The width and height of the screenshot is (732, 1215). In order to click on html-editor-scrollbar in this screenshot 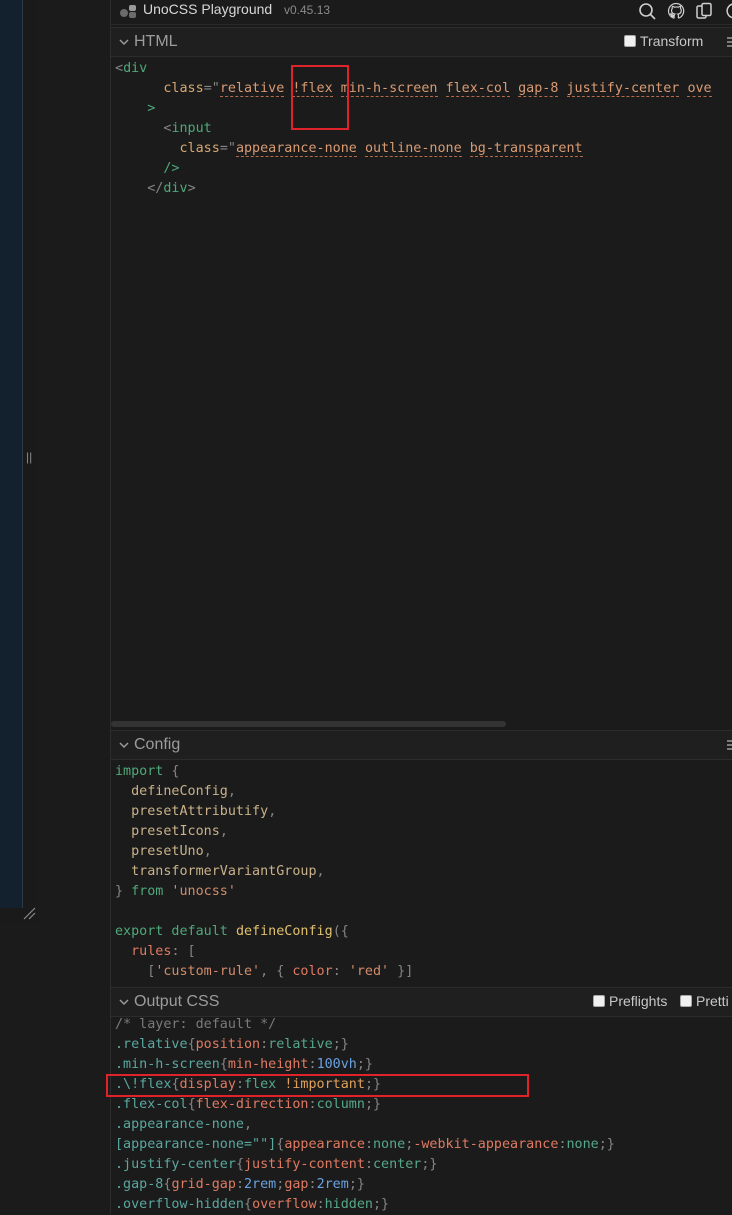, I will do `click(308, 724)`.